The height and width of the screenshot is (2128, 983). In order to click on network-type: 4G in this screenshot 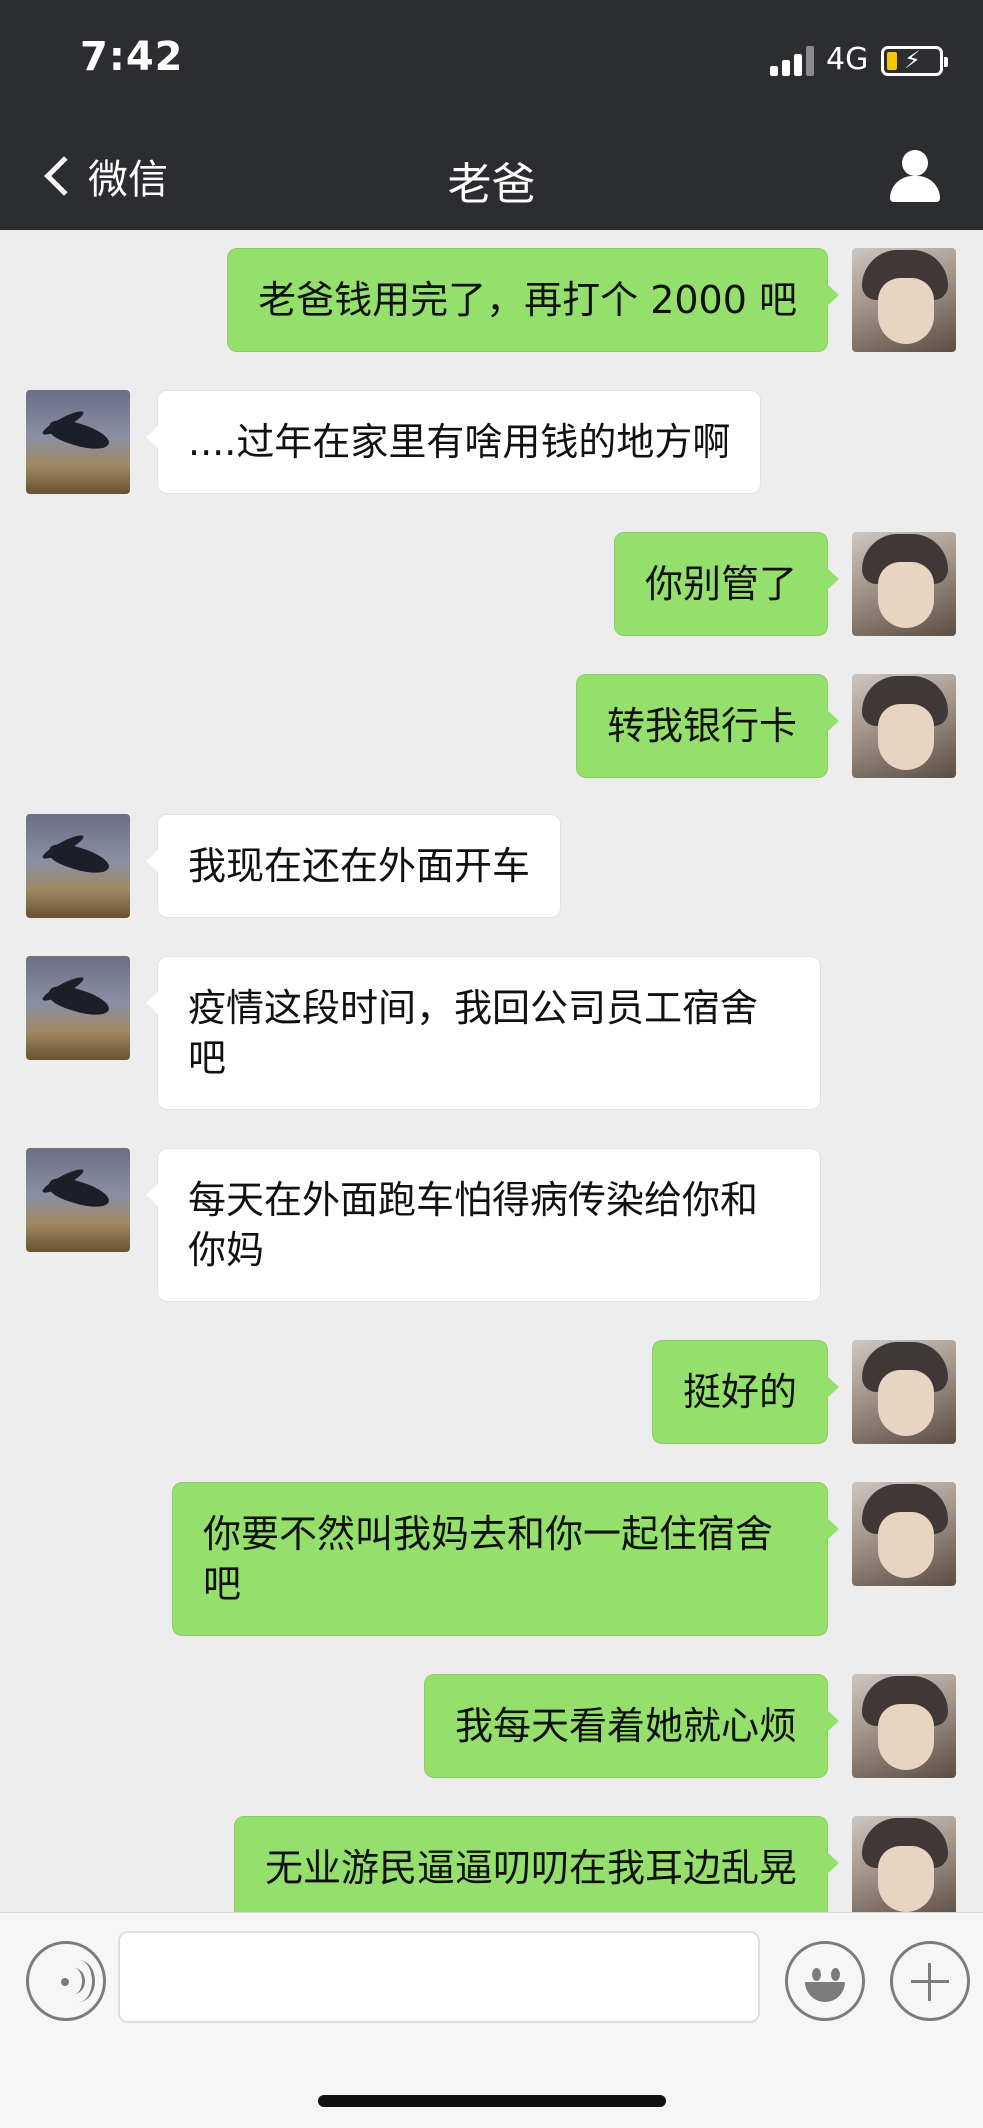, I will do `click(847, 59)`.